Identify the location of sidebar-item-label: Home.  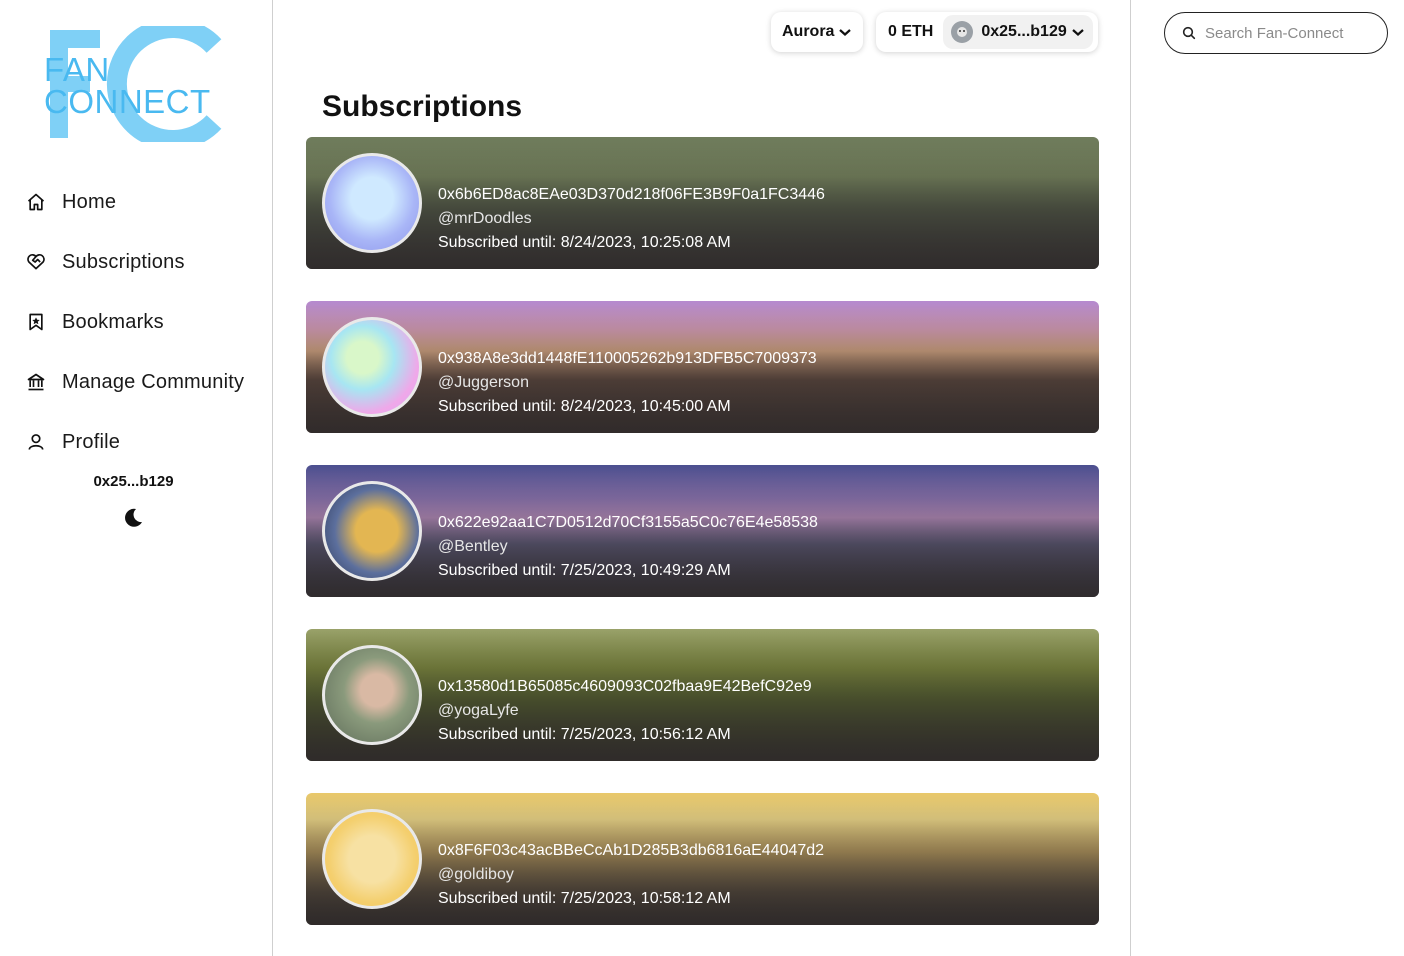
(89, 201).